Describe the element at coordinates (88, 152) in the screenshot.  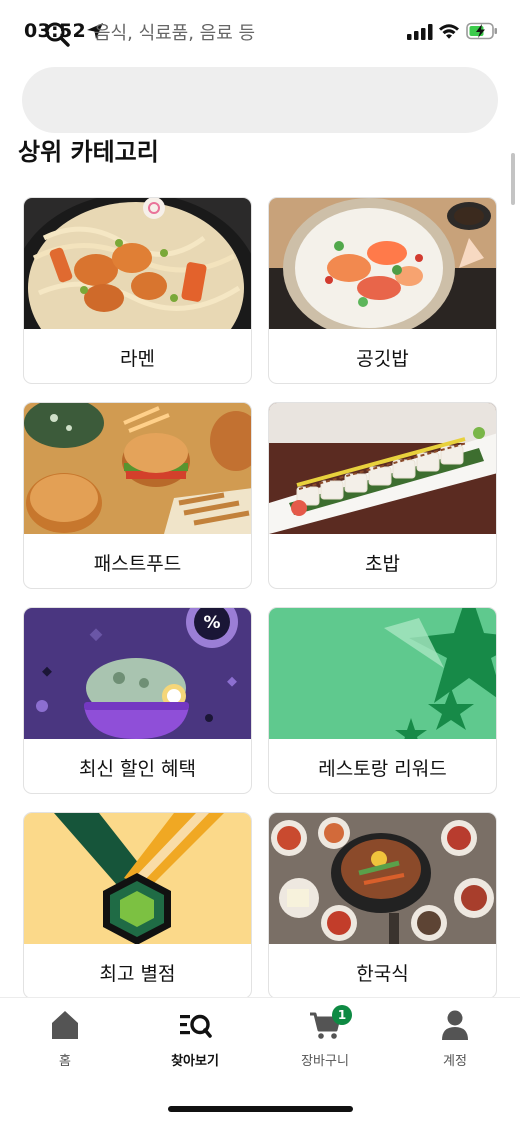
I see `section-title: 상위 카테고리` at that location.